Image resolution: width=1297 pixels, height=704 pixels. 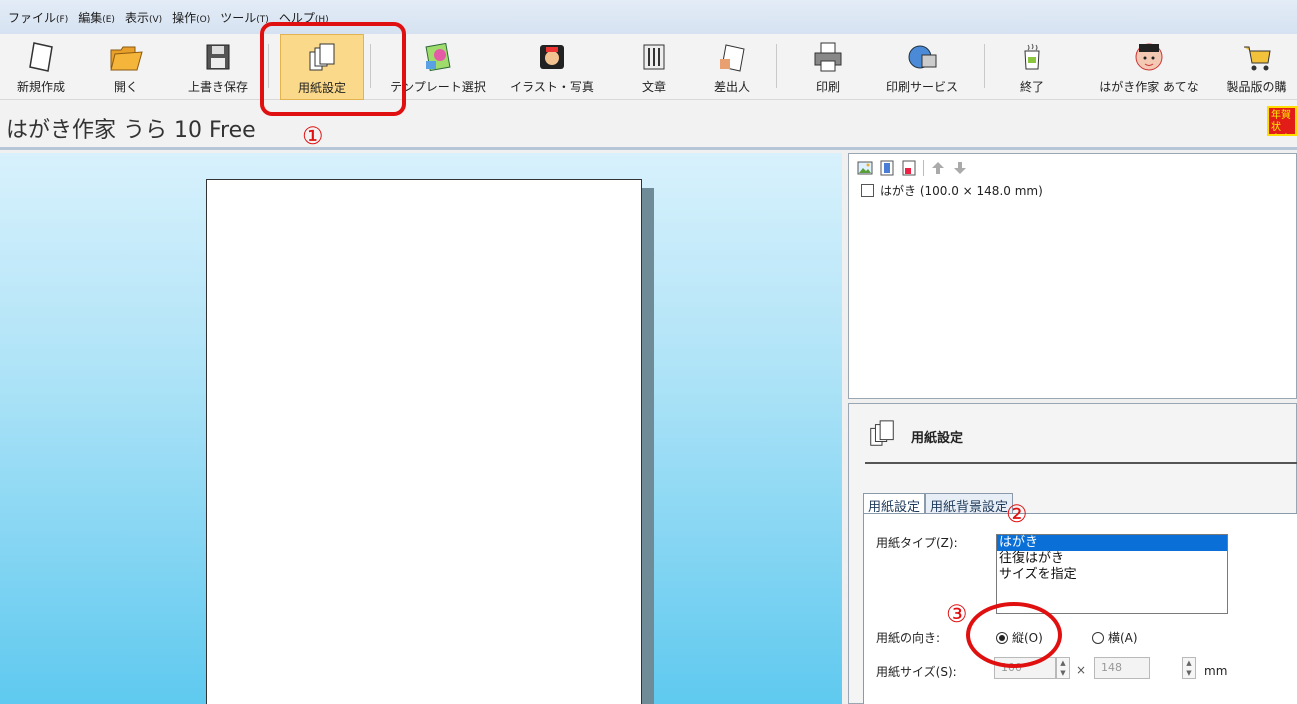 What do you see at coordinates (1063, 668) in the screenshot?
I see `width-spinner: ▲ ▼` at bounding box center [1063, 668].